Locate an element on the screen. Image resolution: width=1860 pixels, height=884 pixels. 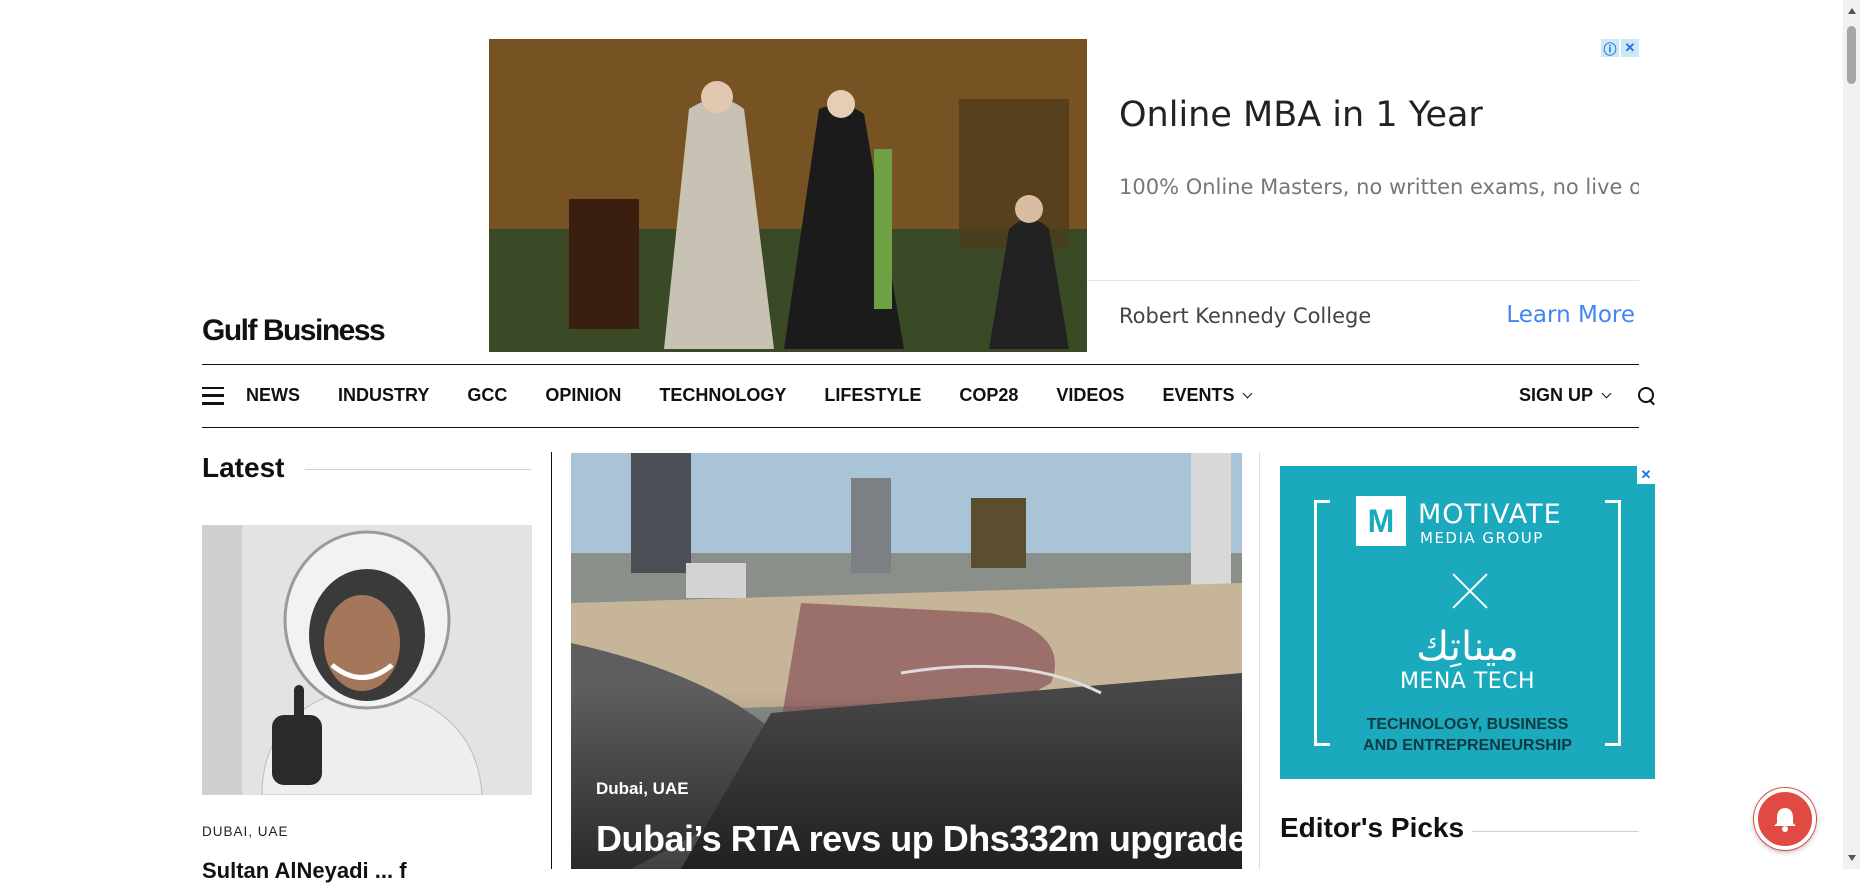
ad-graduation-image is located at coordinates (788, 195).